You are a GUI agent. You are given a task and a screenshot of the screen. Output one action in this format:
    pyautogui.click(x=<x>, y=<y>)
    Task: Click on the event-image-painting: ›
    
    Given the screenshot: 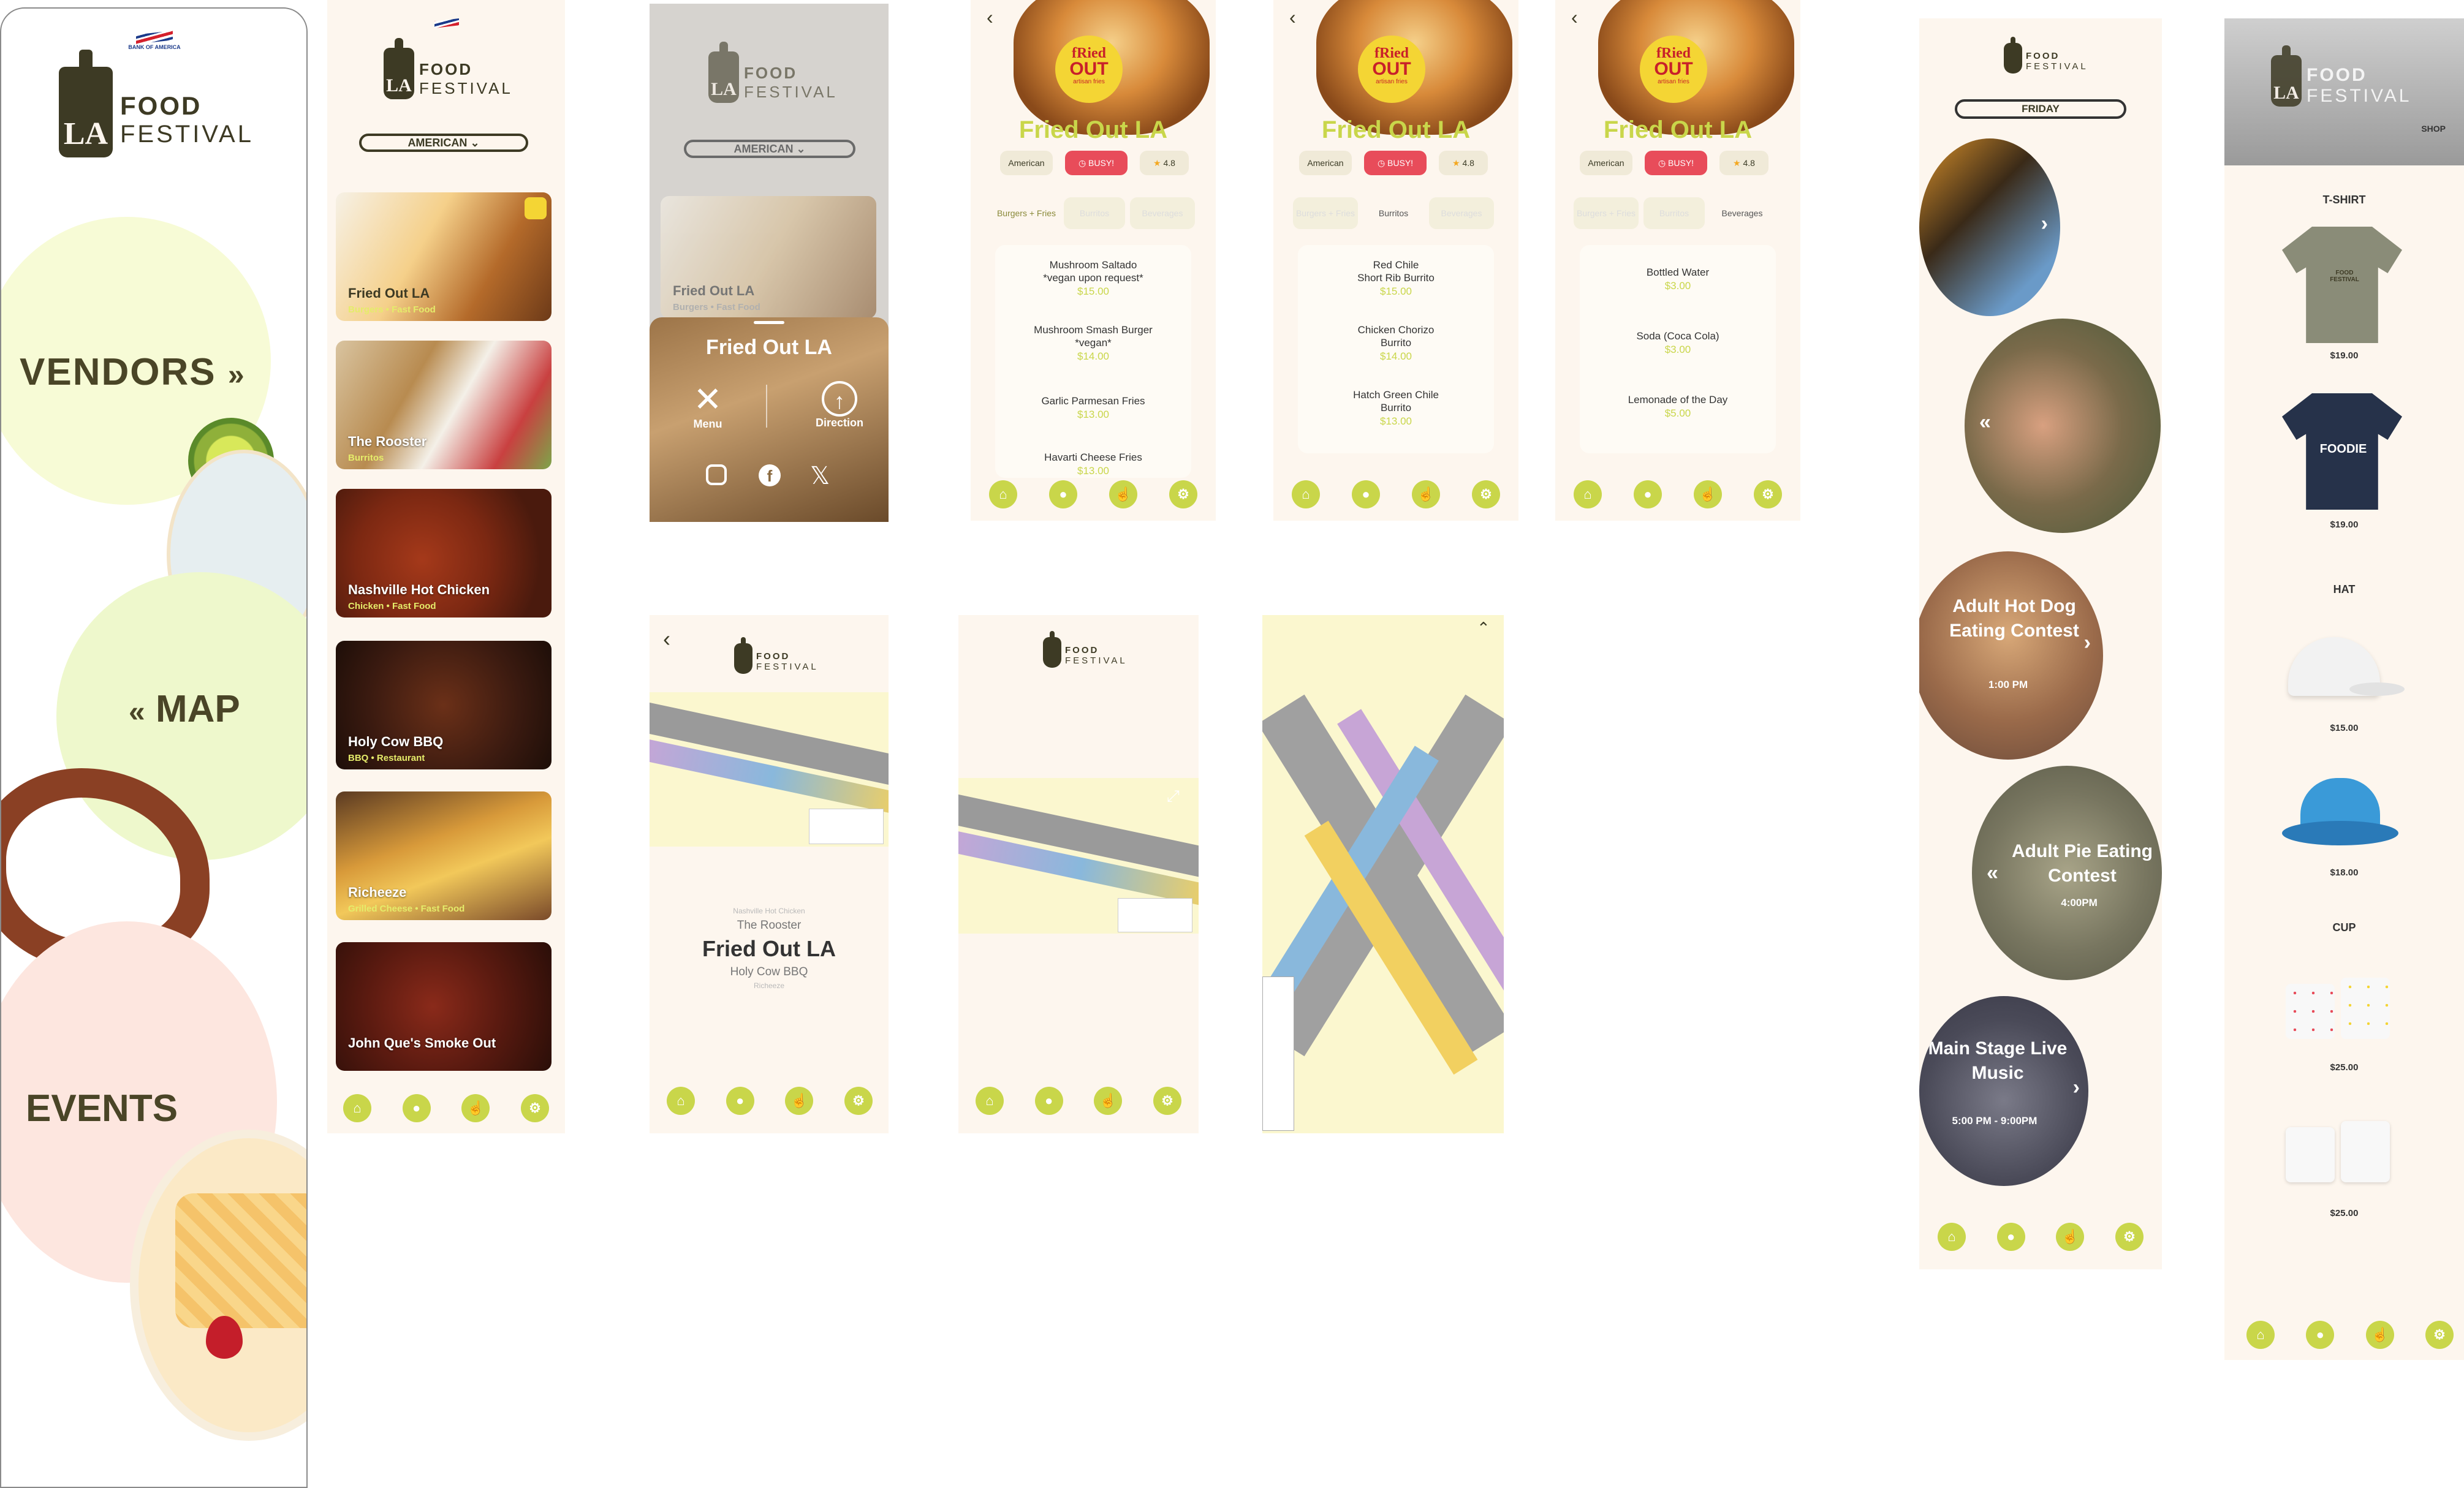 What is the action you would take?
    pyautogui.click(x=1989, y=227)
    